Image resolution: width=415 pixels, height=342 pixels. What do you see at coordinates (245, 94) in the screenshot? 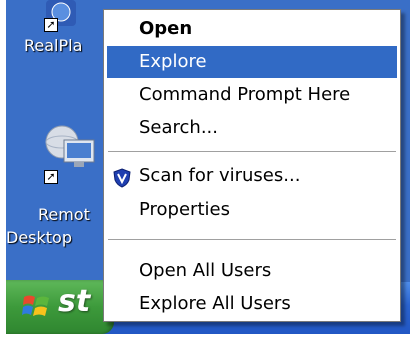
I see `menu-item-label: Command Prompt Here` at bounding box center [245, 94].